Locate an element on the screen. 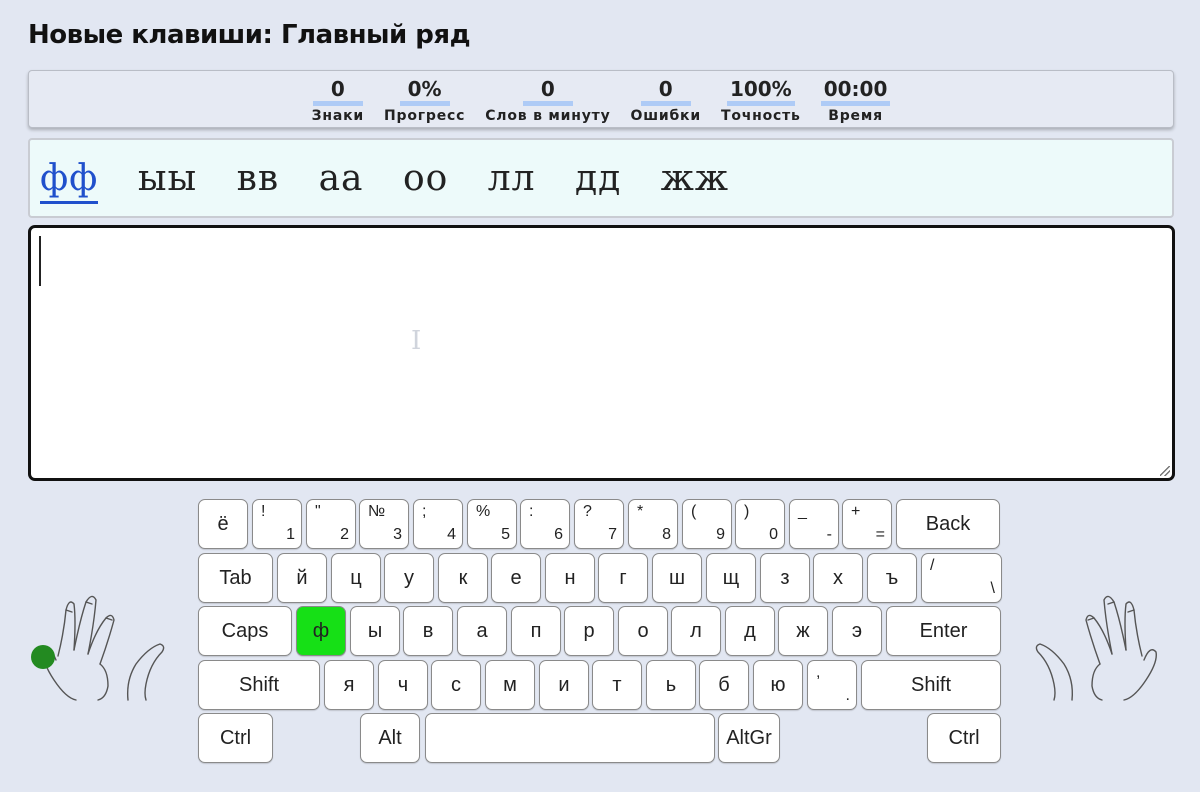  key-label: в is located at coordinates (428, 630).